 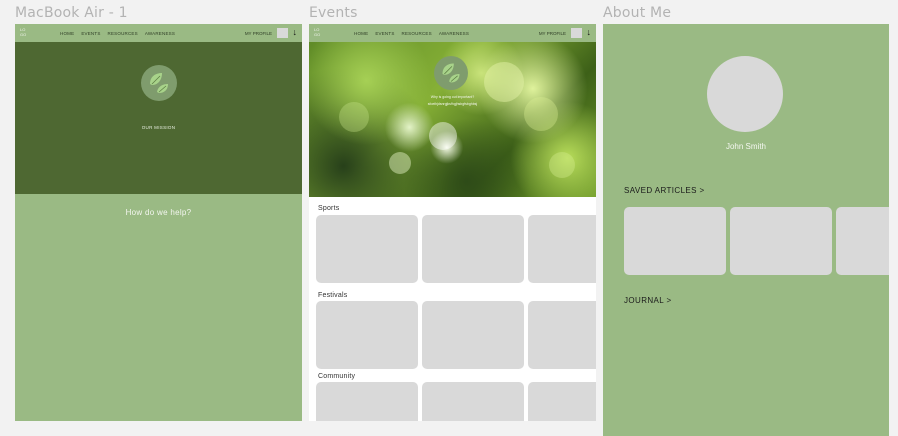 What do you see at coordinates (71, 13) in the screenshot?
I see `frame-title-macbook: MacBook Air - 1` at bounding box center [71, 13].